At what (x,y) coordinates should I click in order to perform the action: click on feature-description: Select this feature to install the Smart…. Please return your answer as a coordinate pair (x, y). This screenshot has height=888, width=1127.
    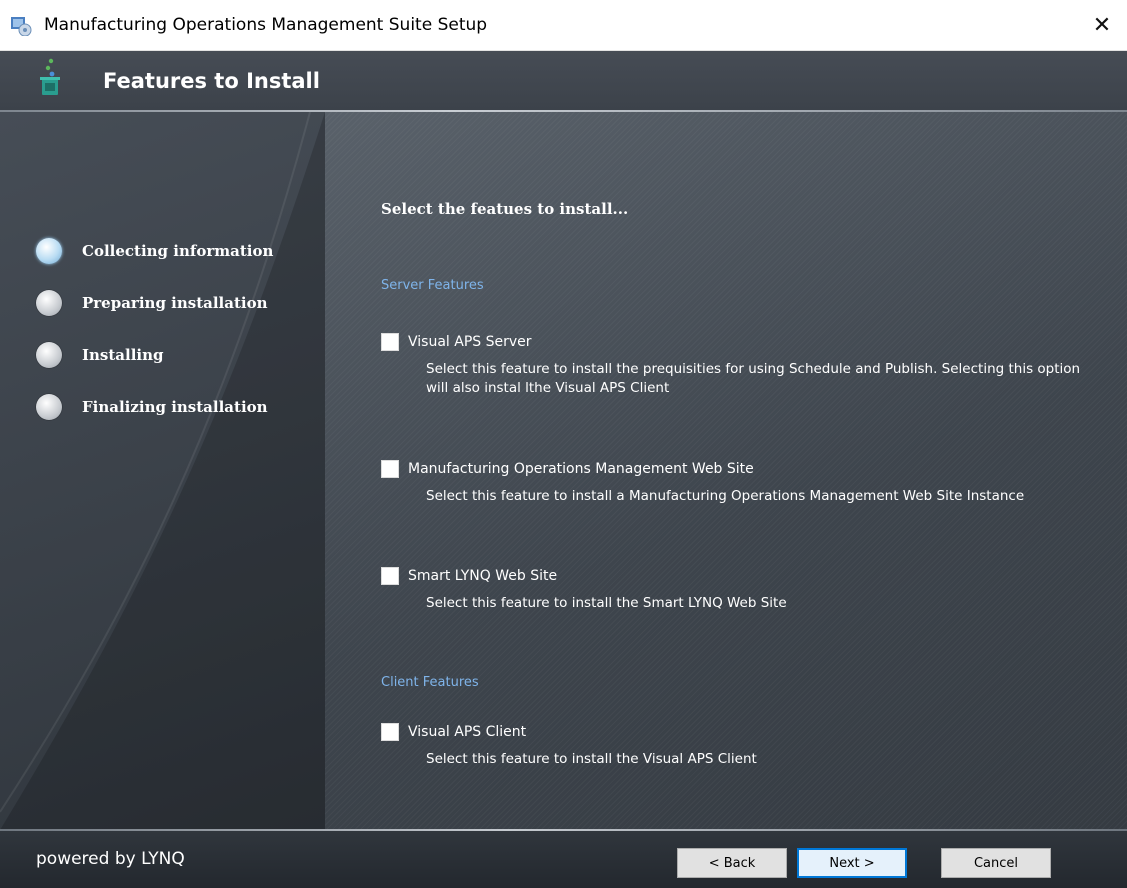
    Looking at the image, I should click on (606, 603).